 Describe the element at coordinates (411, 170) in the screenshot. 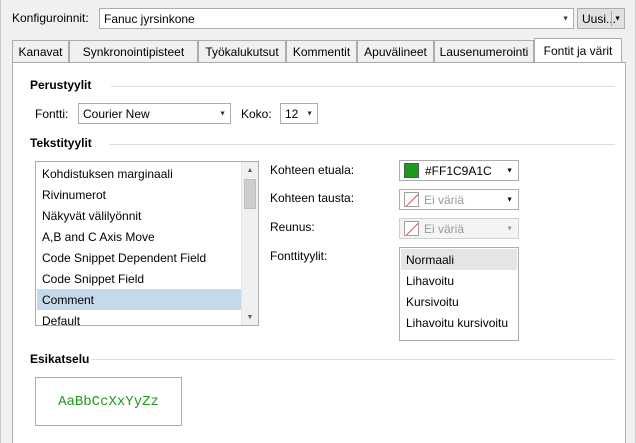

I see `color-swatch` at that location.